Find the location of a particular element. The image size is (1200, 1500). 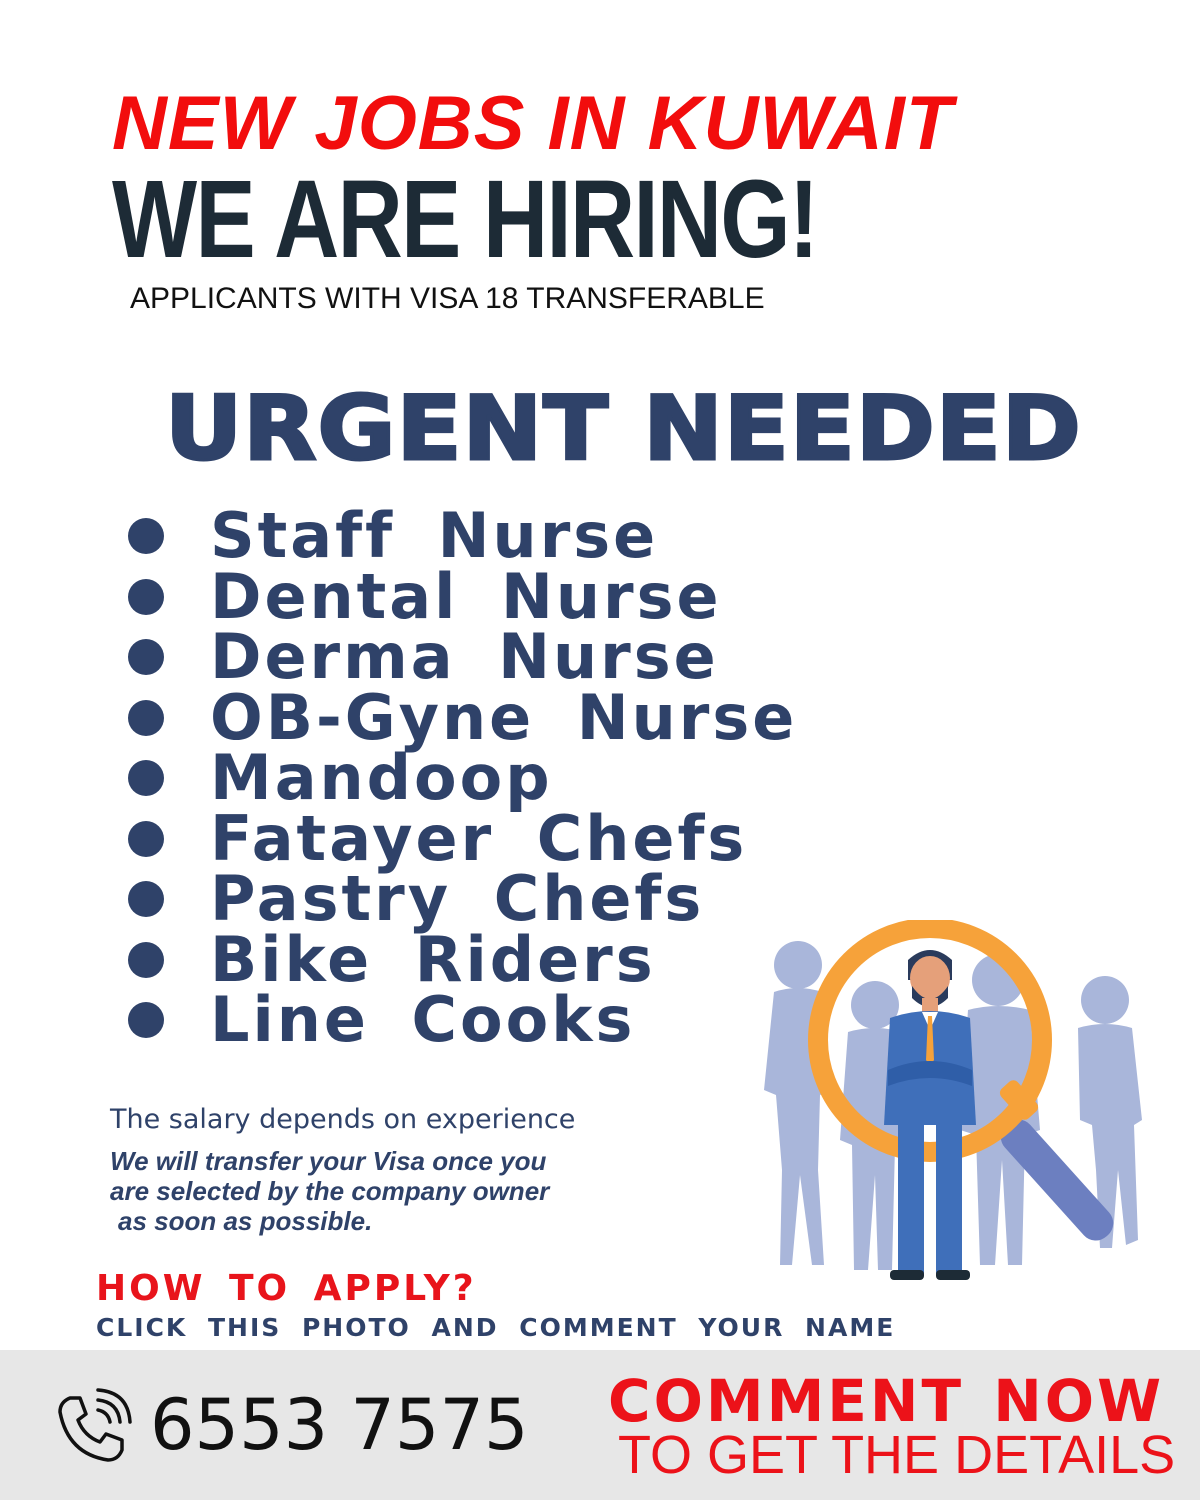

list-item: OB-Gyne Nurse is located at coordinates (463, 717).